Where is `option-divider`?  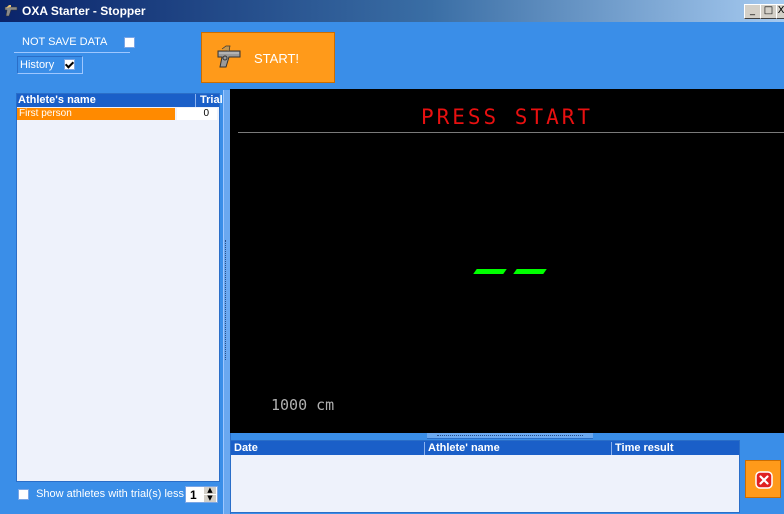 option-divider is located at coordinates (72, 52).